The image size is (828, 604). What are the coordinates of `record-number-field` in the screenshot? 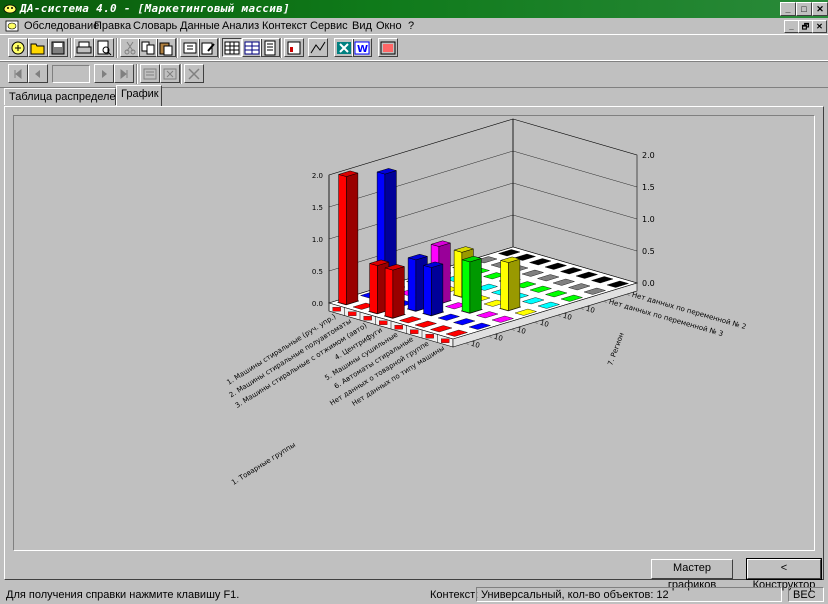 It's located at (71, 74).